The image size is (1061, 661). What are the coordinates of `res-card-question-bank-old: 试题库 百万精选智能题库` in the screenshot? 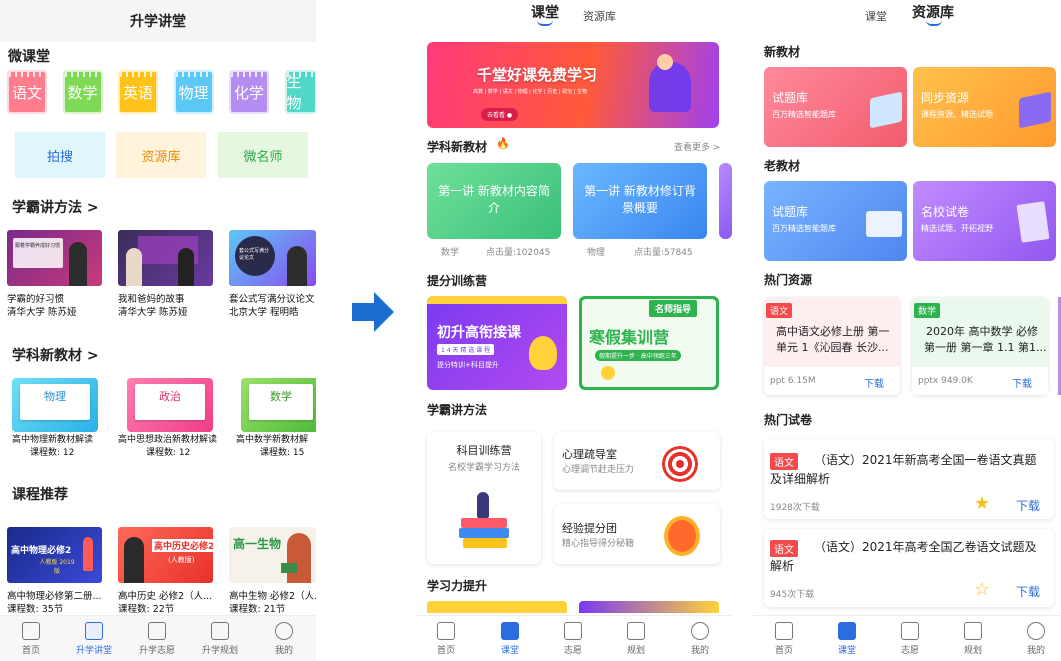 It's located at (835, 221).